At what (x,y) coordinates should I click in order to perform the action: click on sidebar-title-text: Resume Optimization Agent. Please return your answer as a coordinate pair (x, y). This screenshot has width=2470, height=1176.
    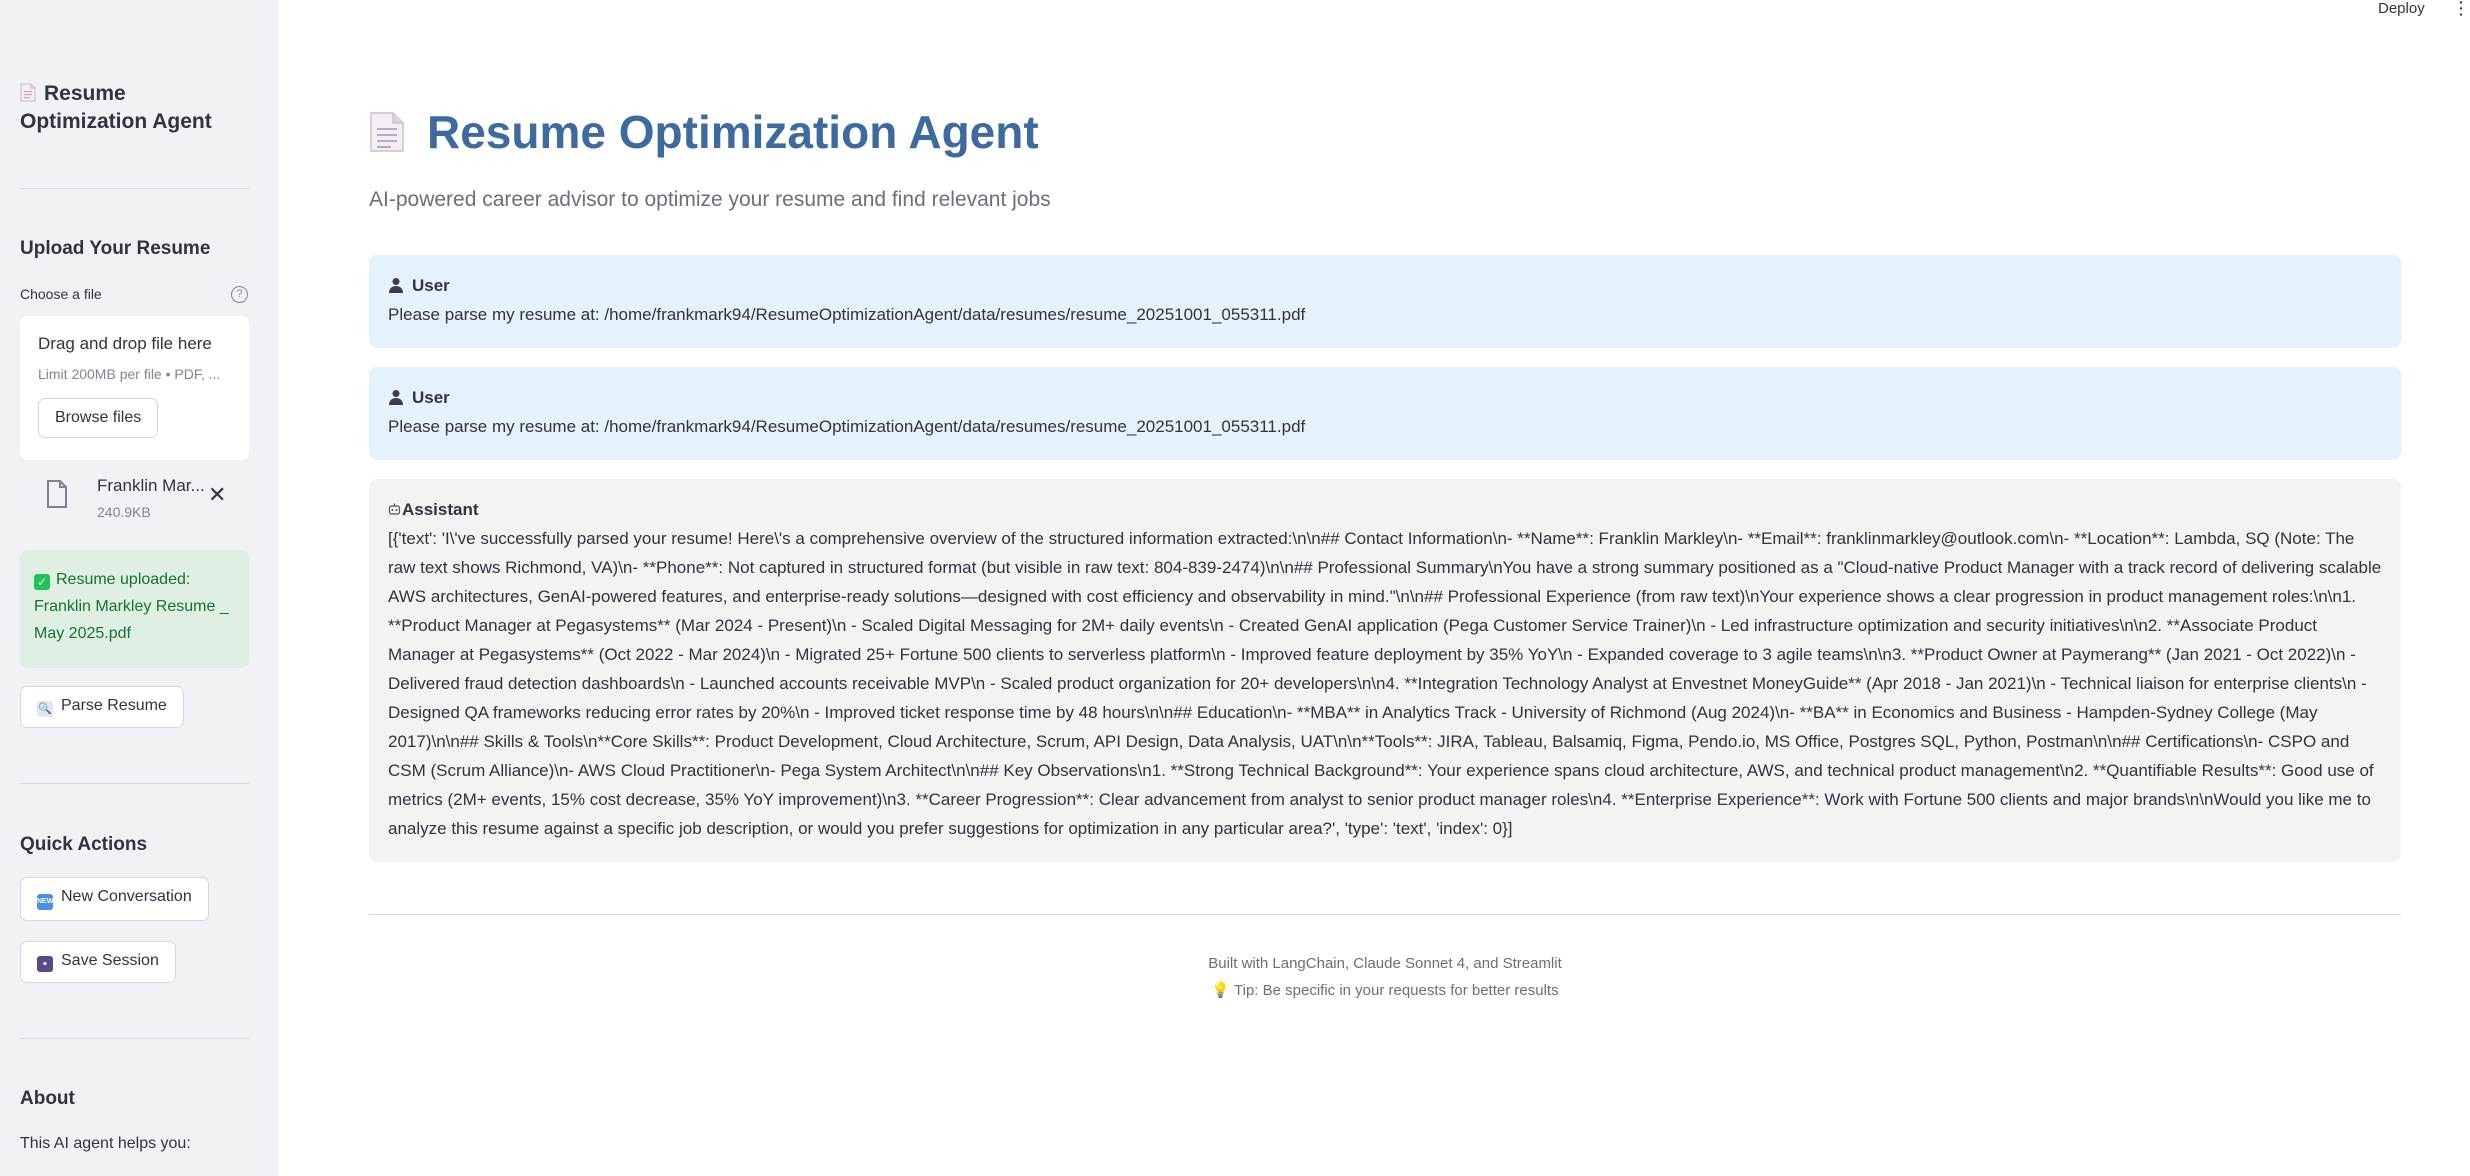
    Looking at the image, I should click on (116, 107).